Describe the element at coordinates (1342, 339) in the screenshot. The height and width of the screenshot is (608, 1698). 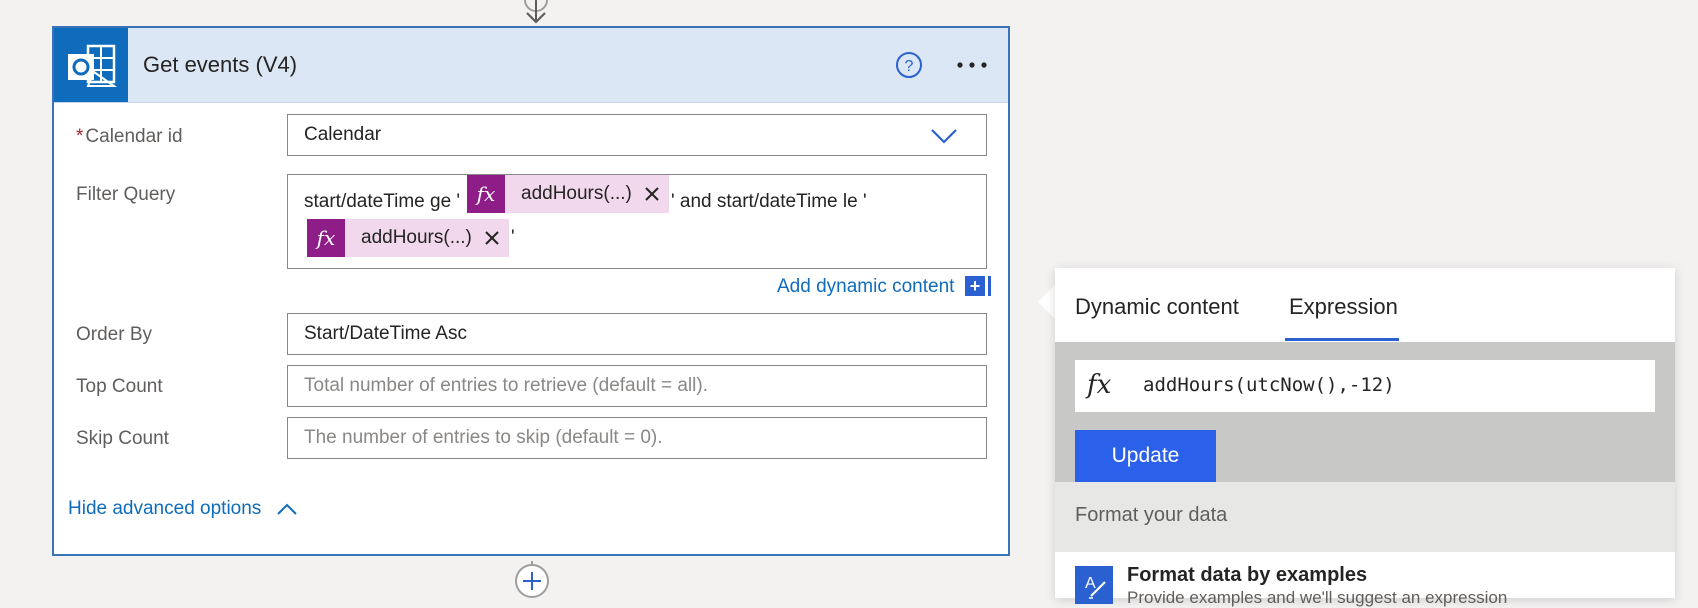
I see `active-tab-indicator` at that location.